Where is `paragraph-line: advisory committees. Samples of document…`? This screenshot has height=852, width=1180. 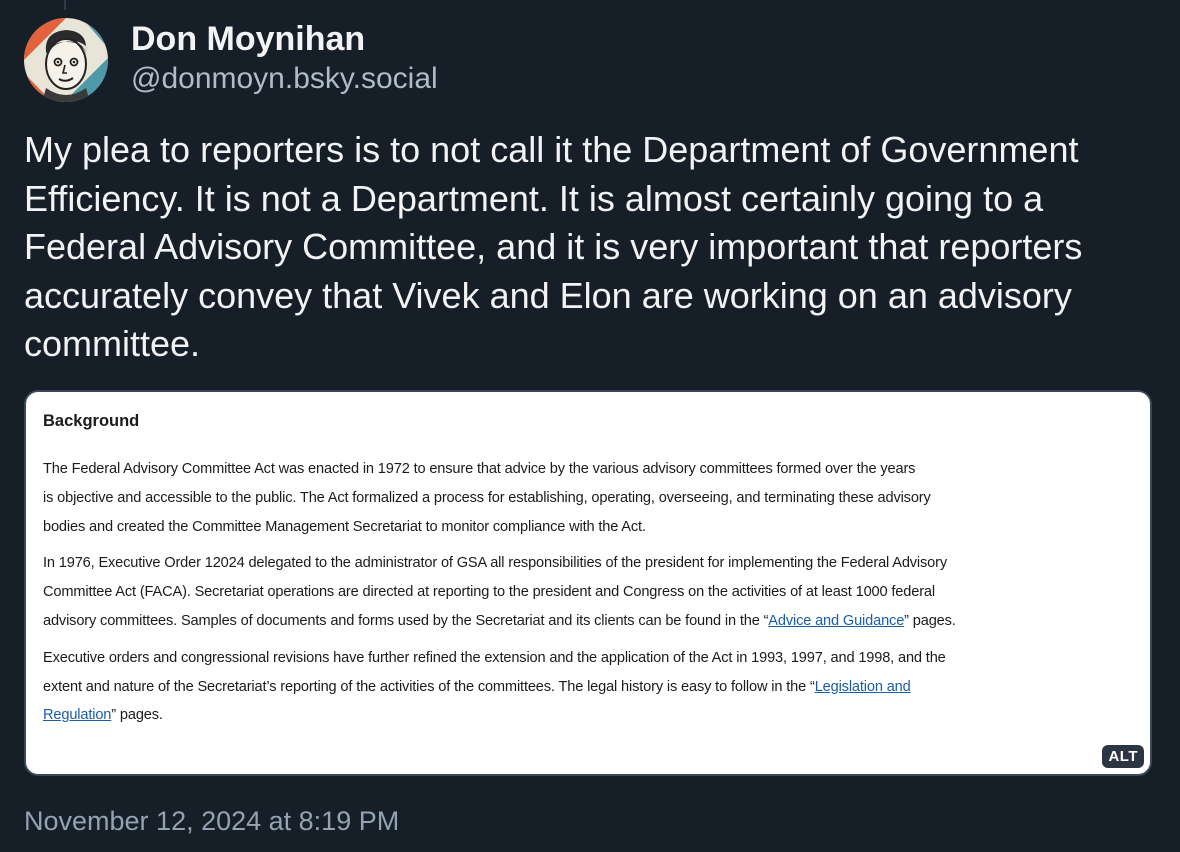 paragraph-line: advisory committees. Samples of document… is located at coordinates (406, 620).